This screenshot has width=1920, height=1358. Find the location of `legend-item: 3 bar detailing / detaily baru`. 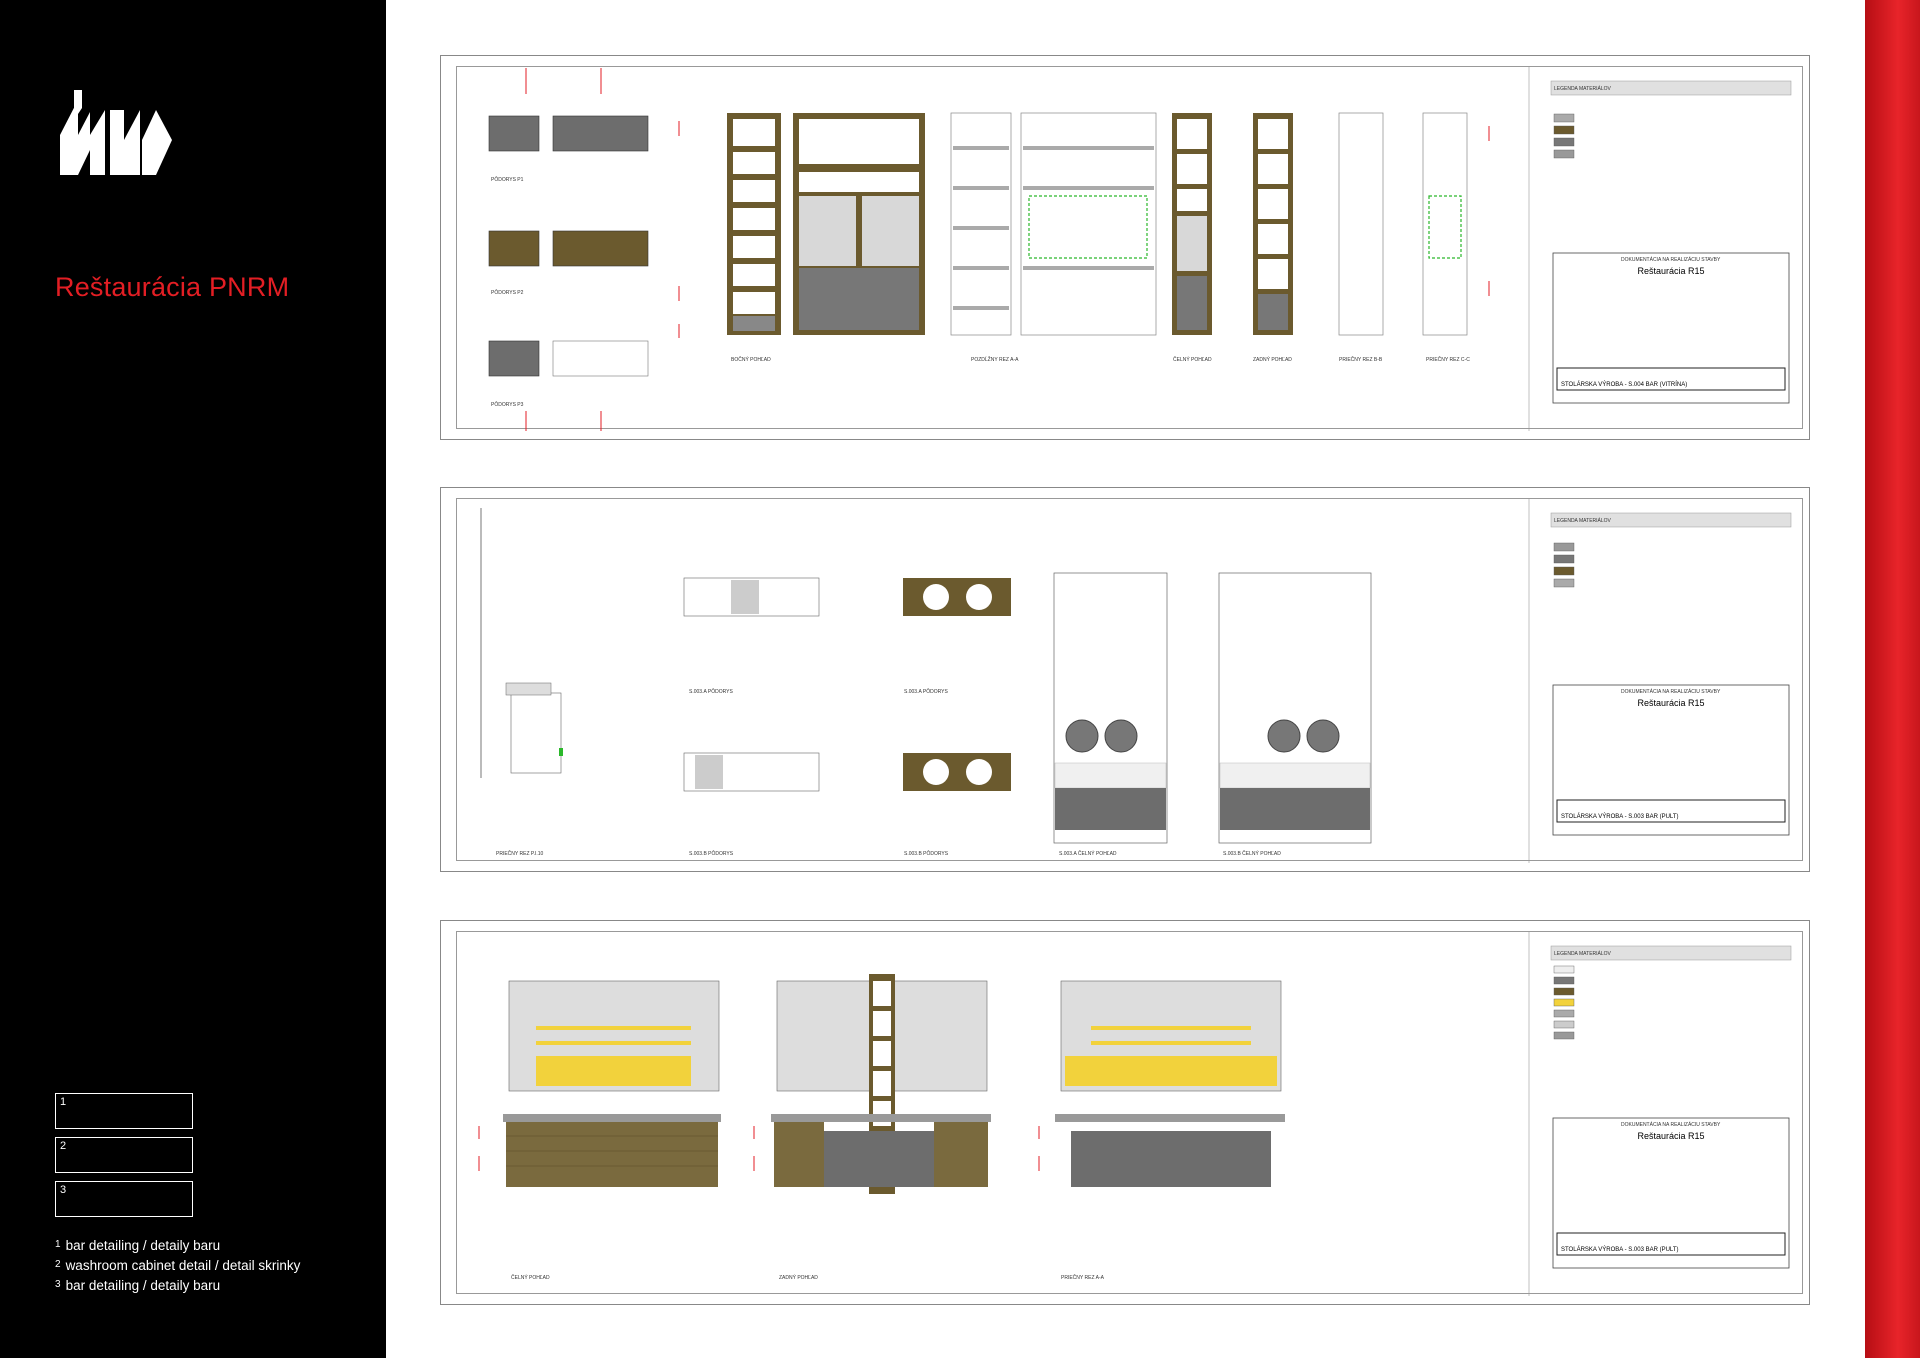

legend-item: 3 bar detailing / detaily baru is located at coordinates (177, 1285).